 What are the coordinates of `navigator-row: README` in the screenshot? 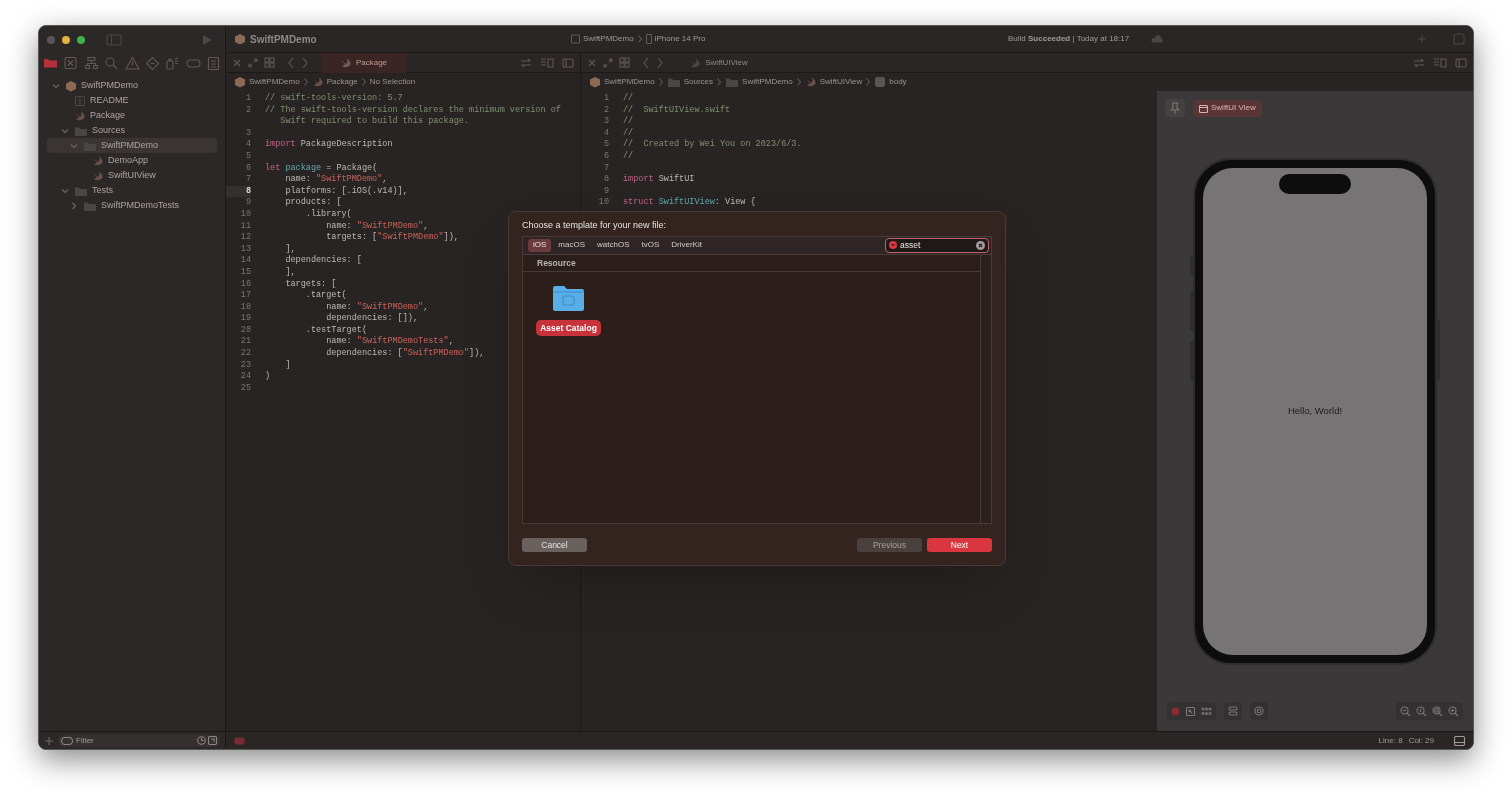 It's located at (132, 100).